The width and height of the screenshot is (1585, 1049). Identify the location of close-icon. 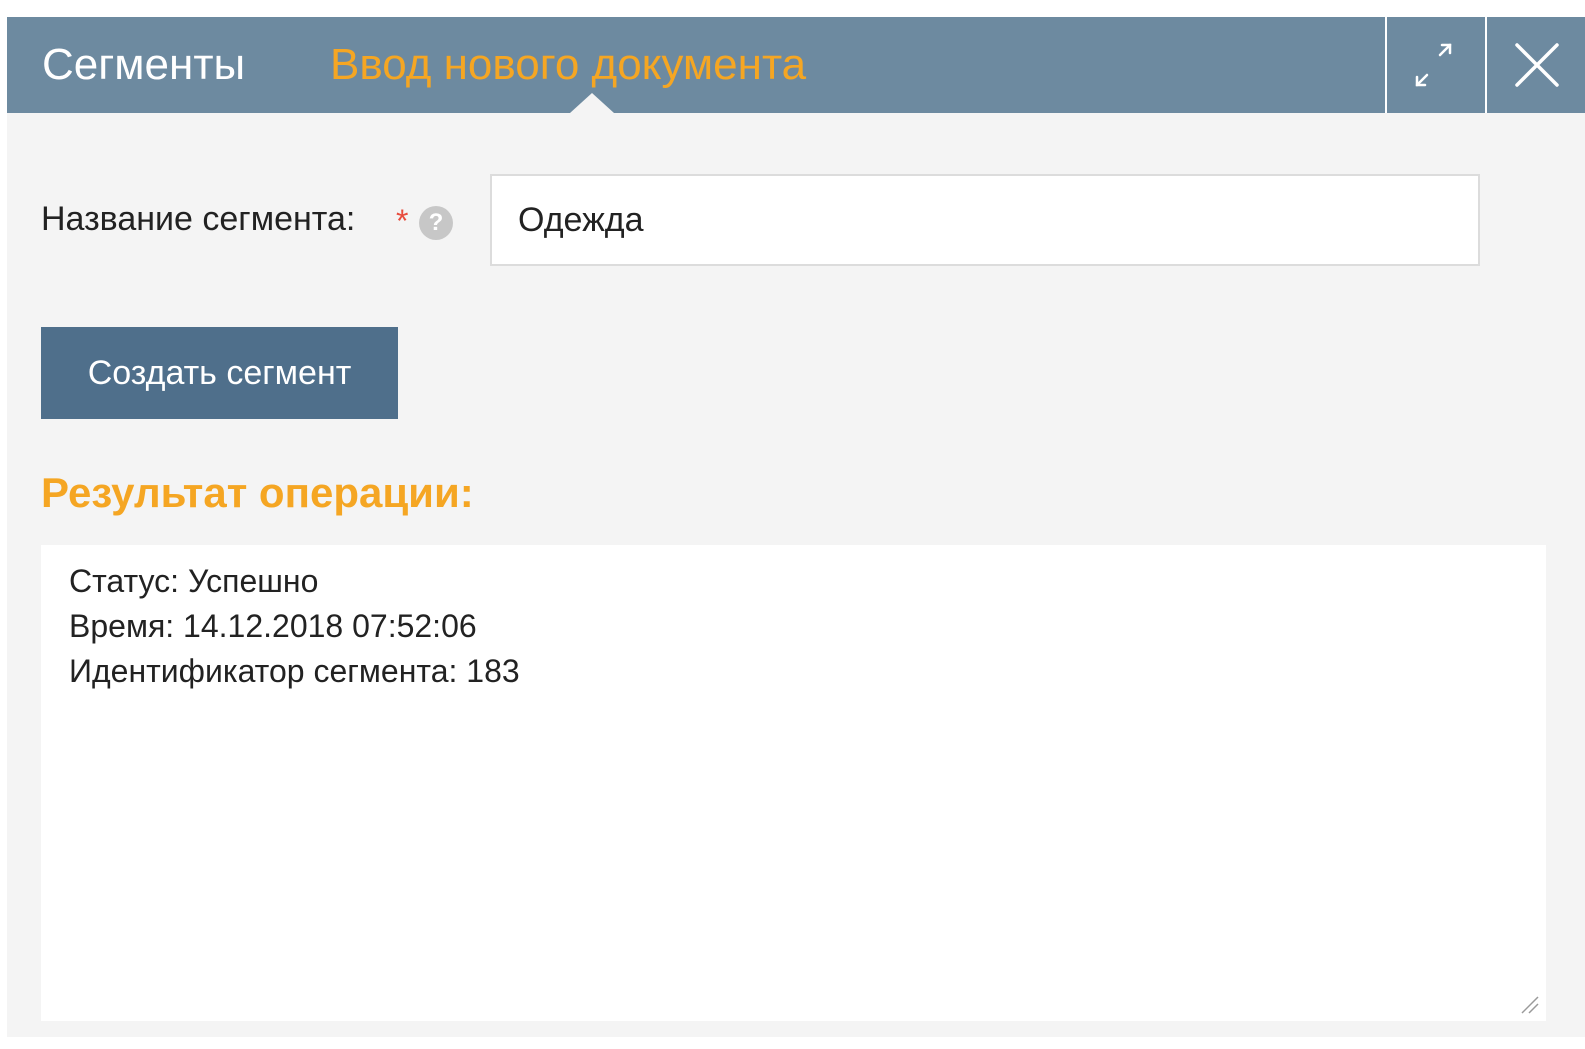
(1537, 65).